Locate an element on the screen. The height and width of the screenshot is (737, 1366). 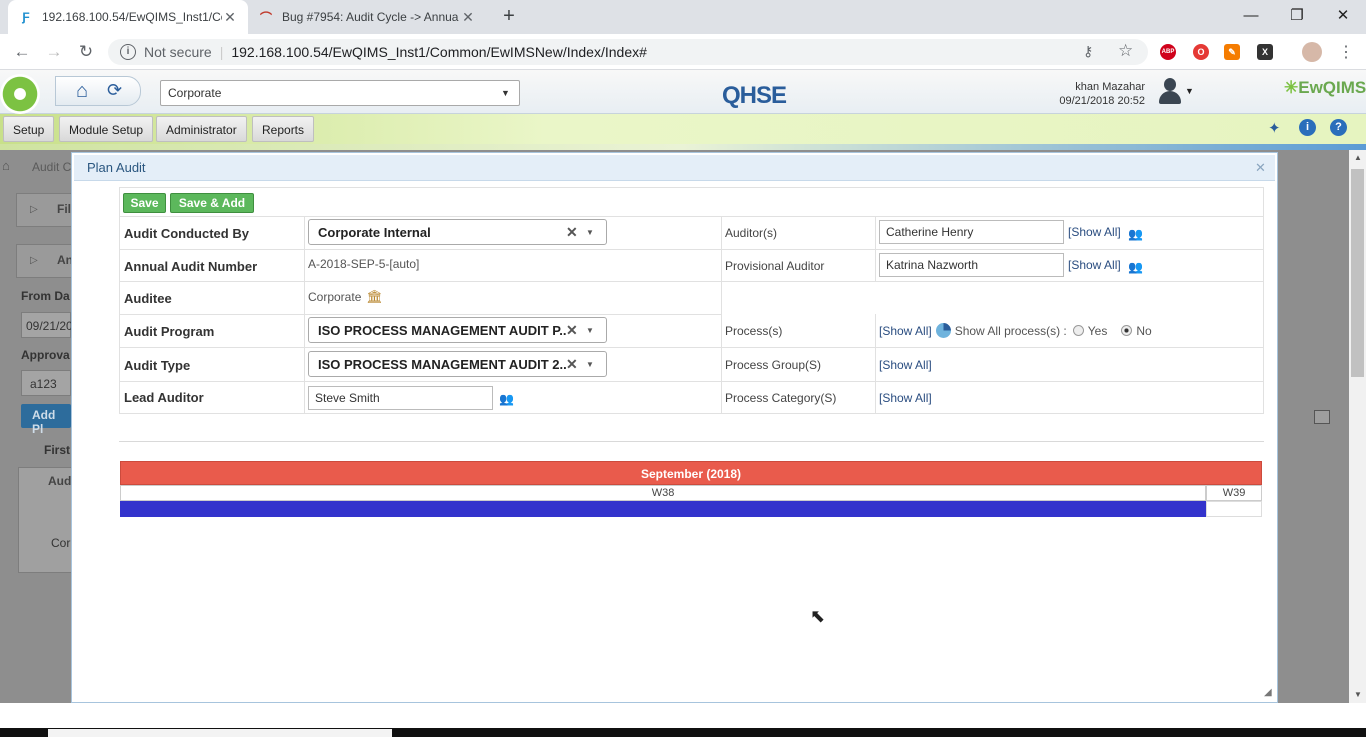
forward-icon: → is located at coordinates (54, 52).